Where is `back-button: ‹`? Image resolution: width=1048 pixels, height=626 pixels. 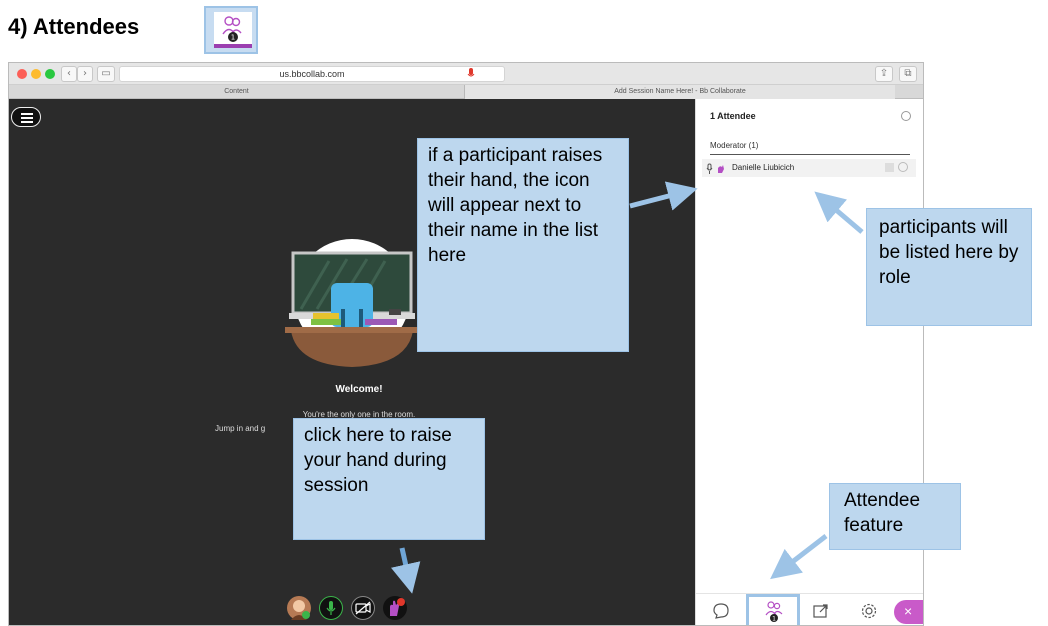
back-button: ‹ is located at coordinates (69, 74).